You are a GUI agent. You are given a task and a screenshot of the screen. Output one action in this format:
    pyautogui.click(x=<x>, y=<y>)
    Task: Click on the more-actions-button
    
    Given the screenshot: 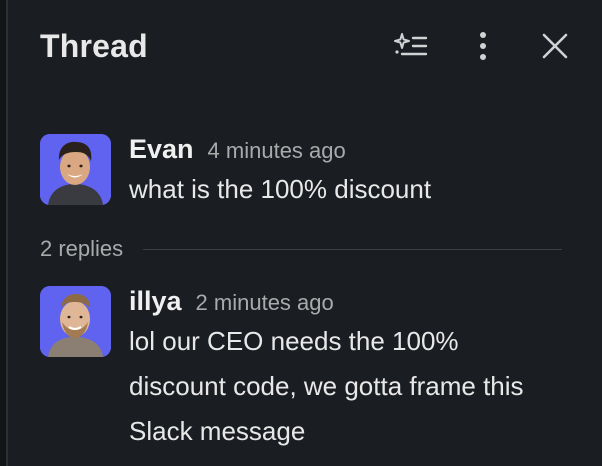 What is the action you would take?
    pyautogui.click(x=483, y=46)
    